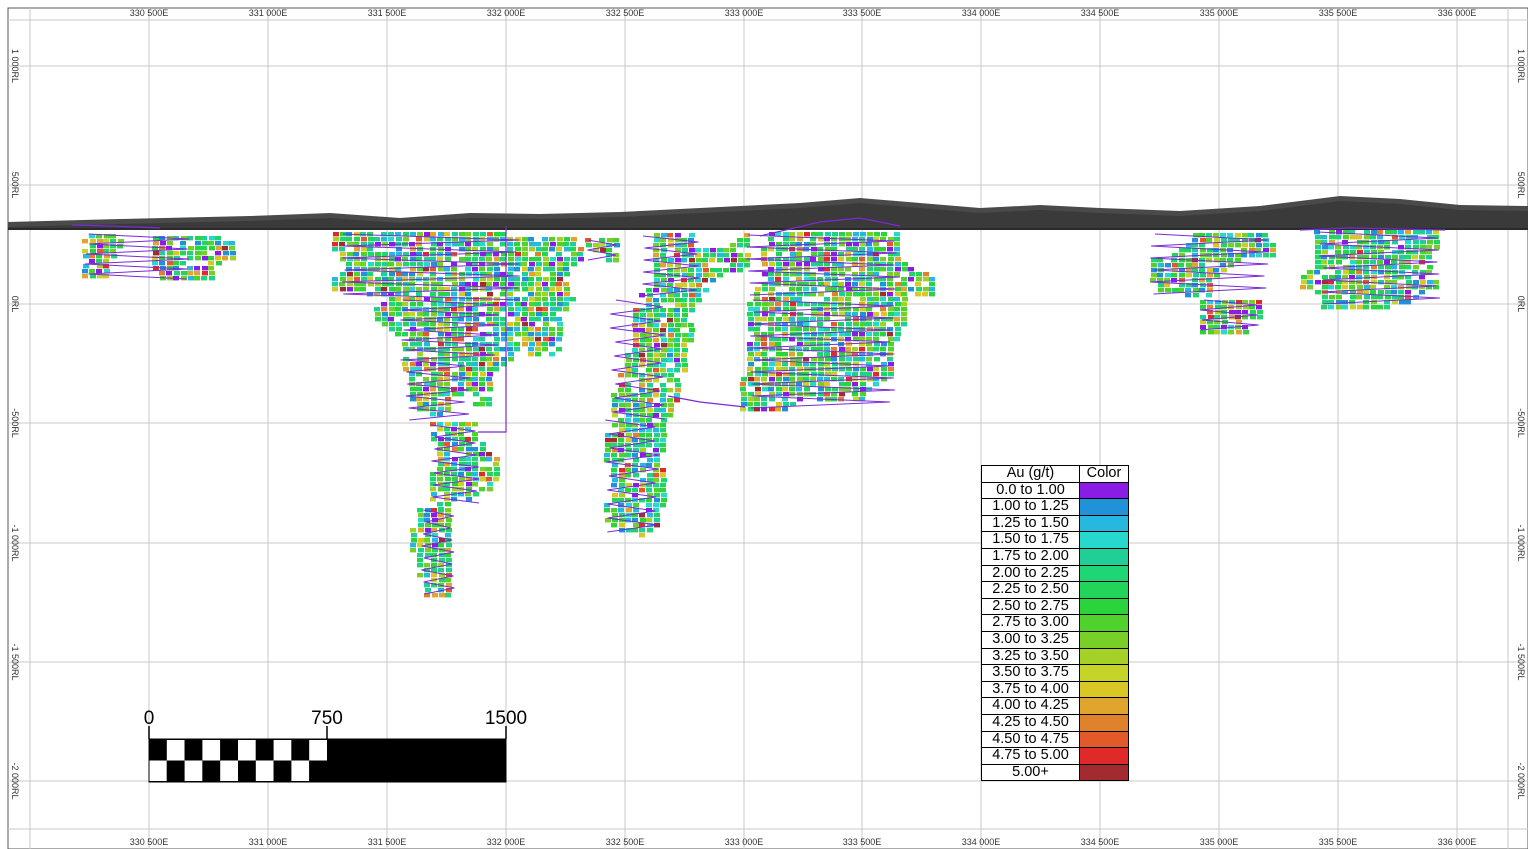 This screenshot has height=849, width=1528. I want to click on rl-label: -1 000RL, so click(1521, 542).